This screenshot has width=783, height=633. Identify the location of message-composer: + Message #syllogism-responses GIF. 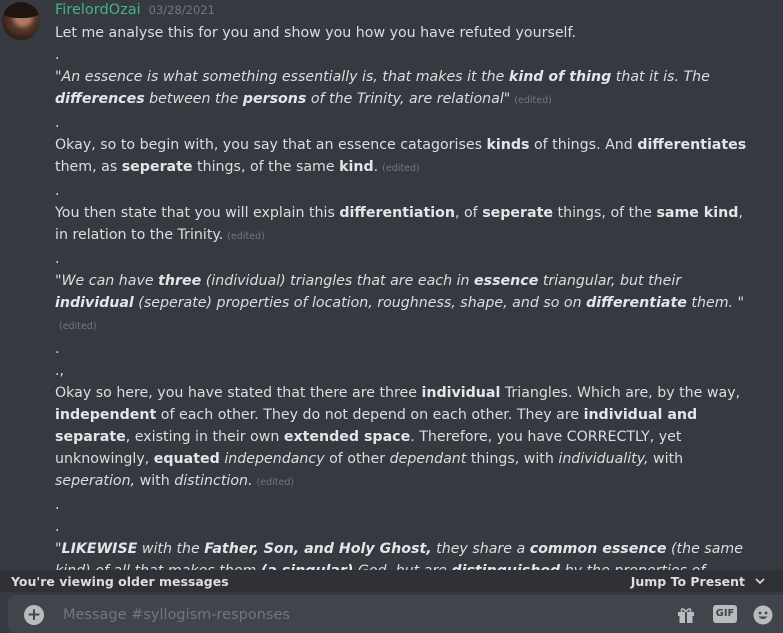
(391, 612).